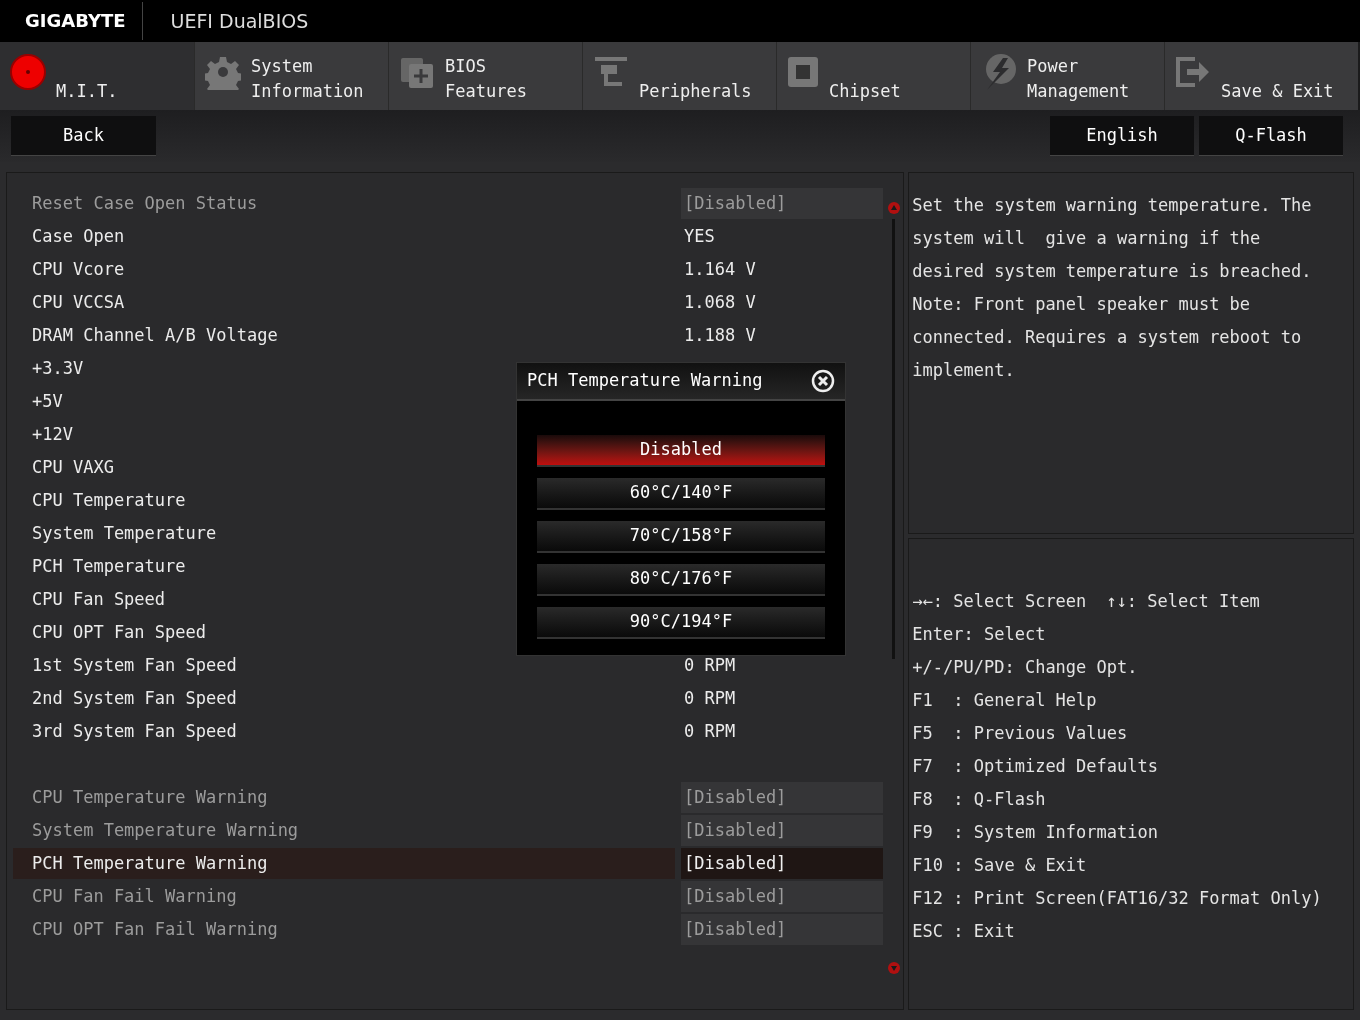 This screenshot has width=1360, height=1020. What do you see at coordinates (28, 72) in the screenshot?
I see `dot-icon` at bounding box center [28, 72].